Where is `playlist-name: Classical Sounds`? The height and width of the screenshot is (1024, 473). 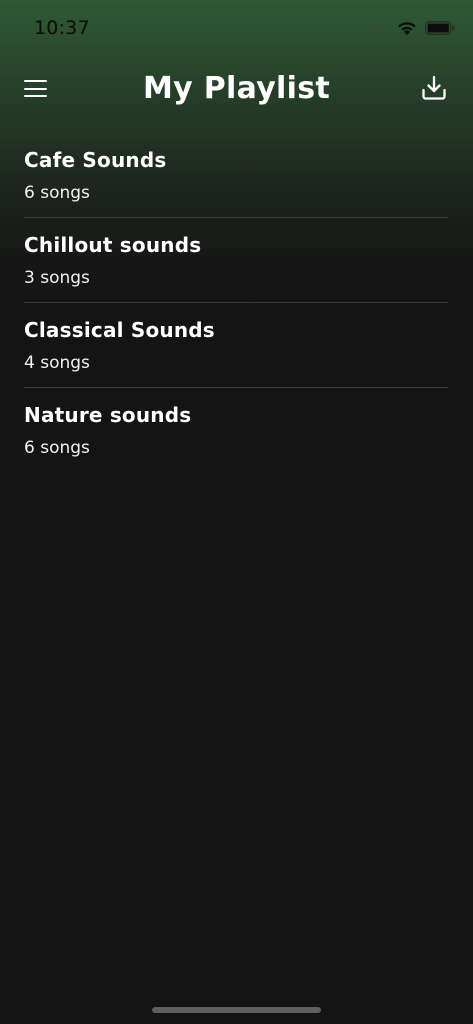
playlist-name: Classical Sounds is located at coordinates (119, 330).